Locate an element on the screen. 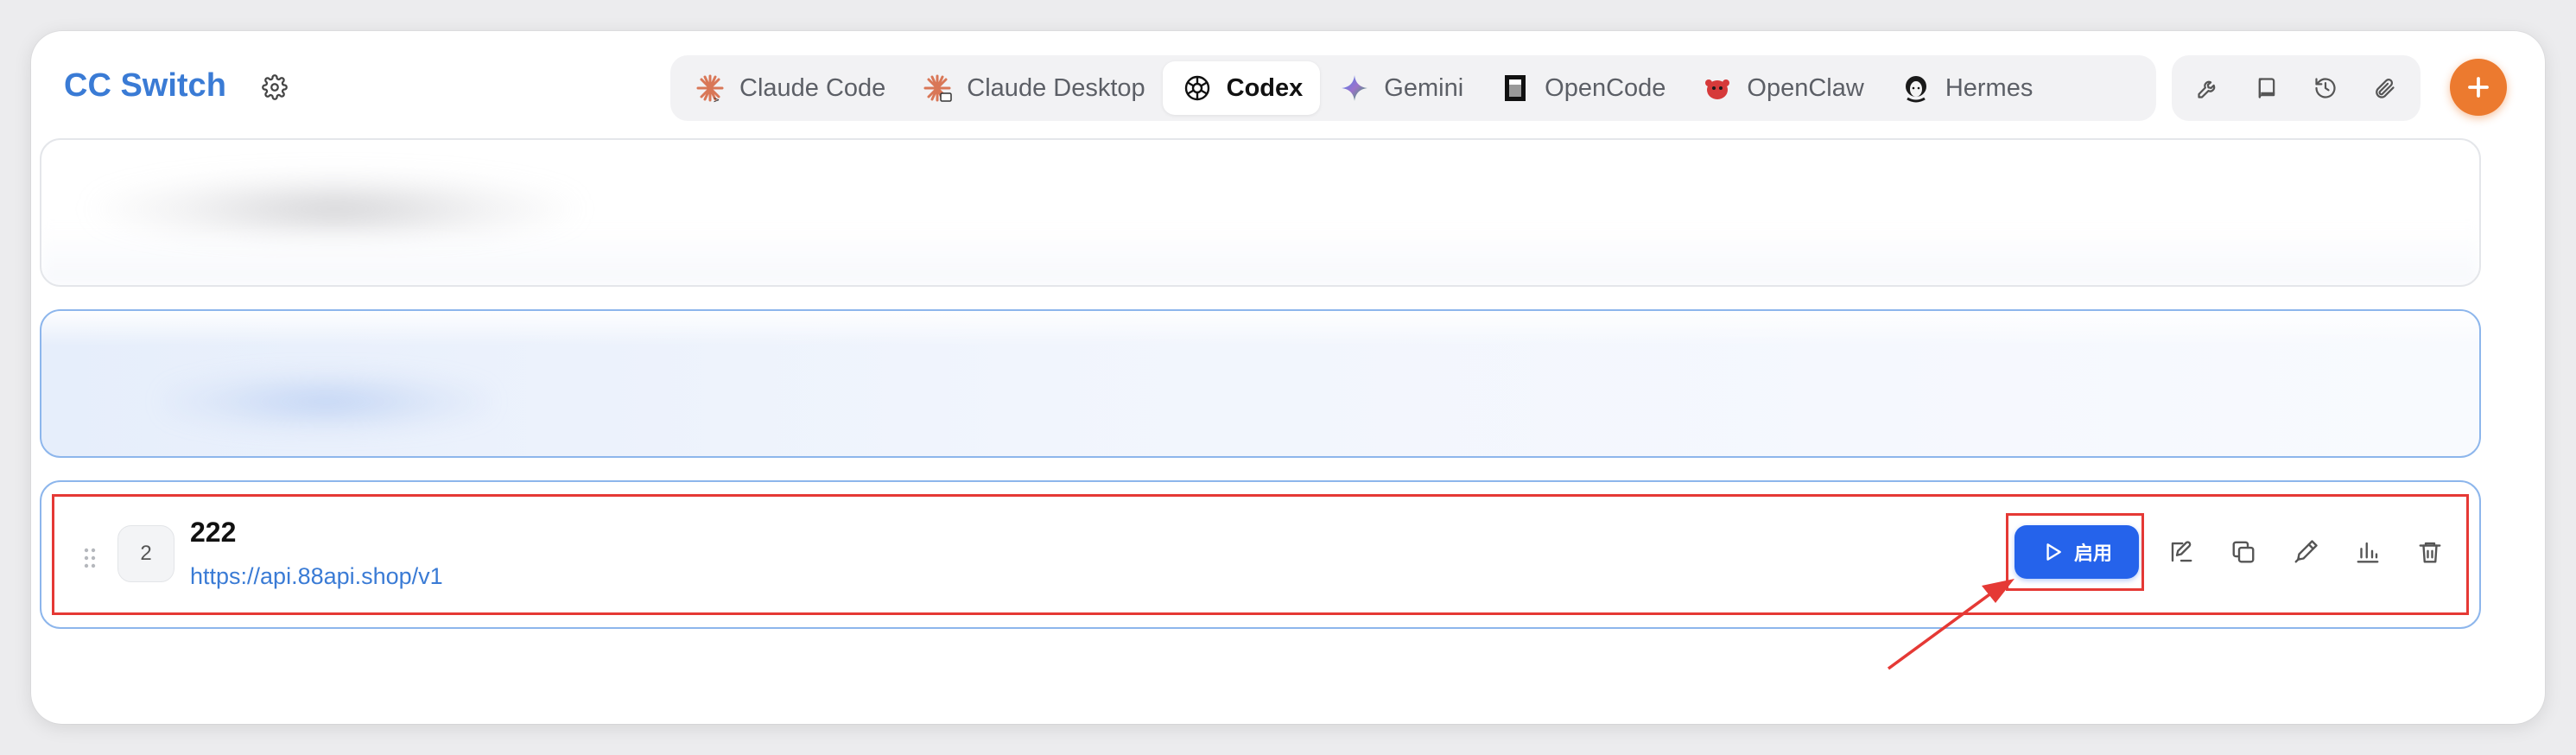  edit-icon is located at coordinates (2181, 552).